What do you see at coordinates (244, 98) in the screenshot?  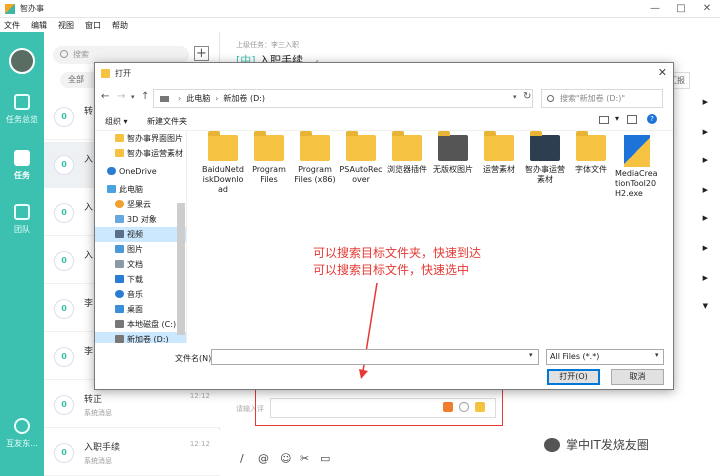 I see `breadcrumb-drive-d: 新加卷 (D:)` at bounding box center [244, 98].